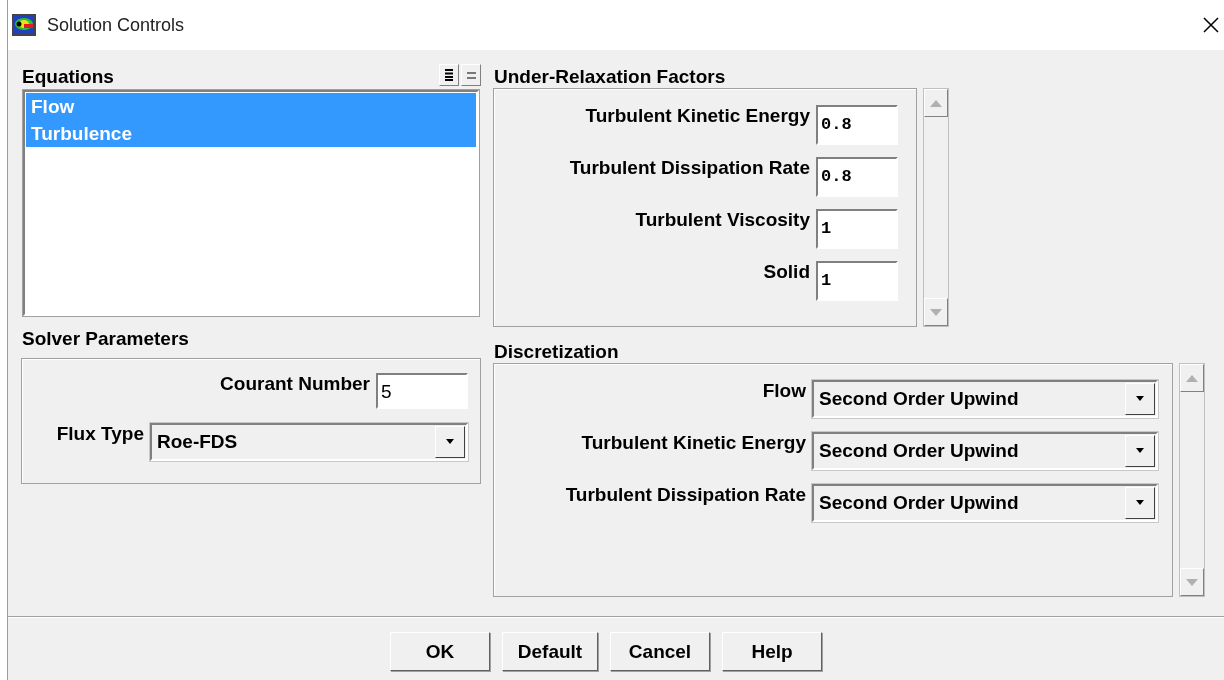 The height and width of the screenshot is (680, 1224). What do you see at coordinates (440, 651) in the screenshot?
I see `dialog-button: OK` at bounding box center [440, 651].